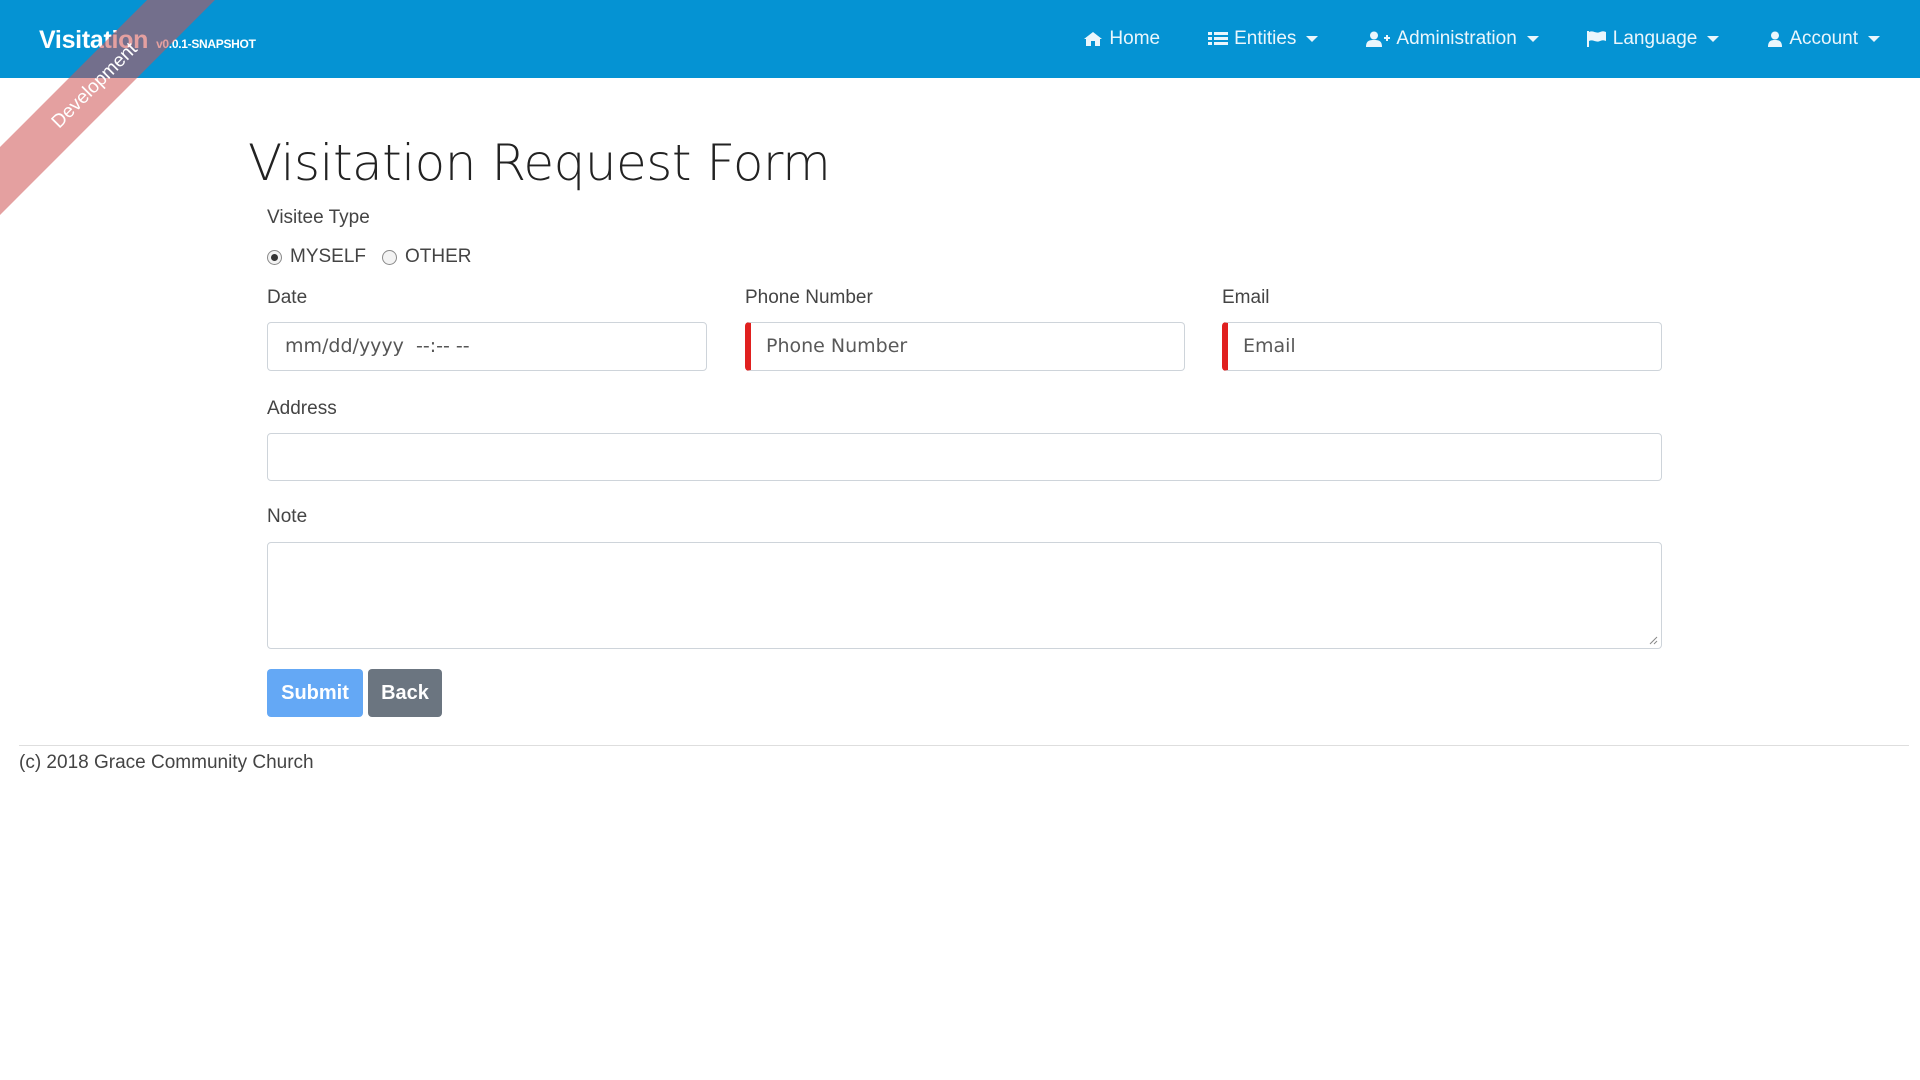 The image size is (1920, 1080). Describe the element at coordinates (287, 516) in the screenshot. I see `note-label: Note` at that location.